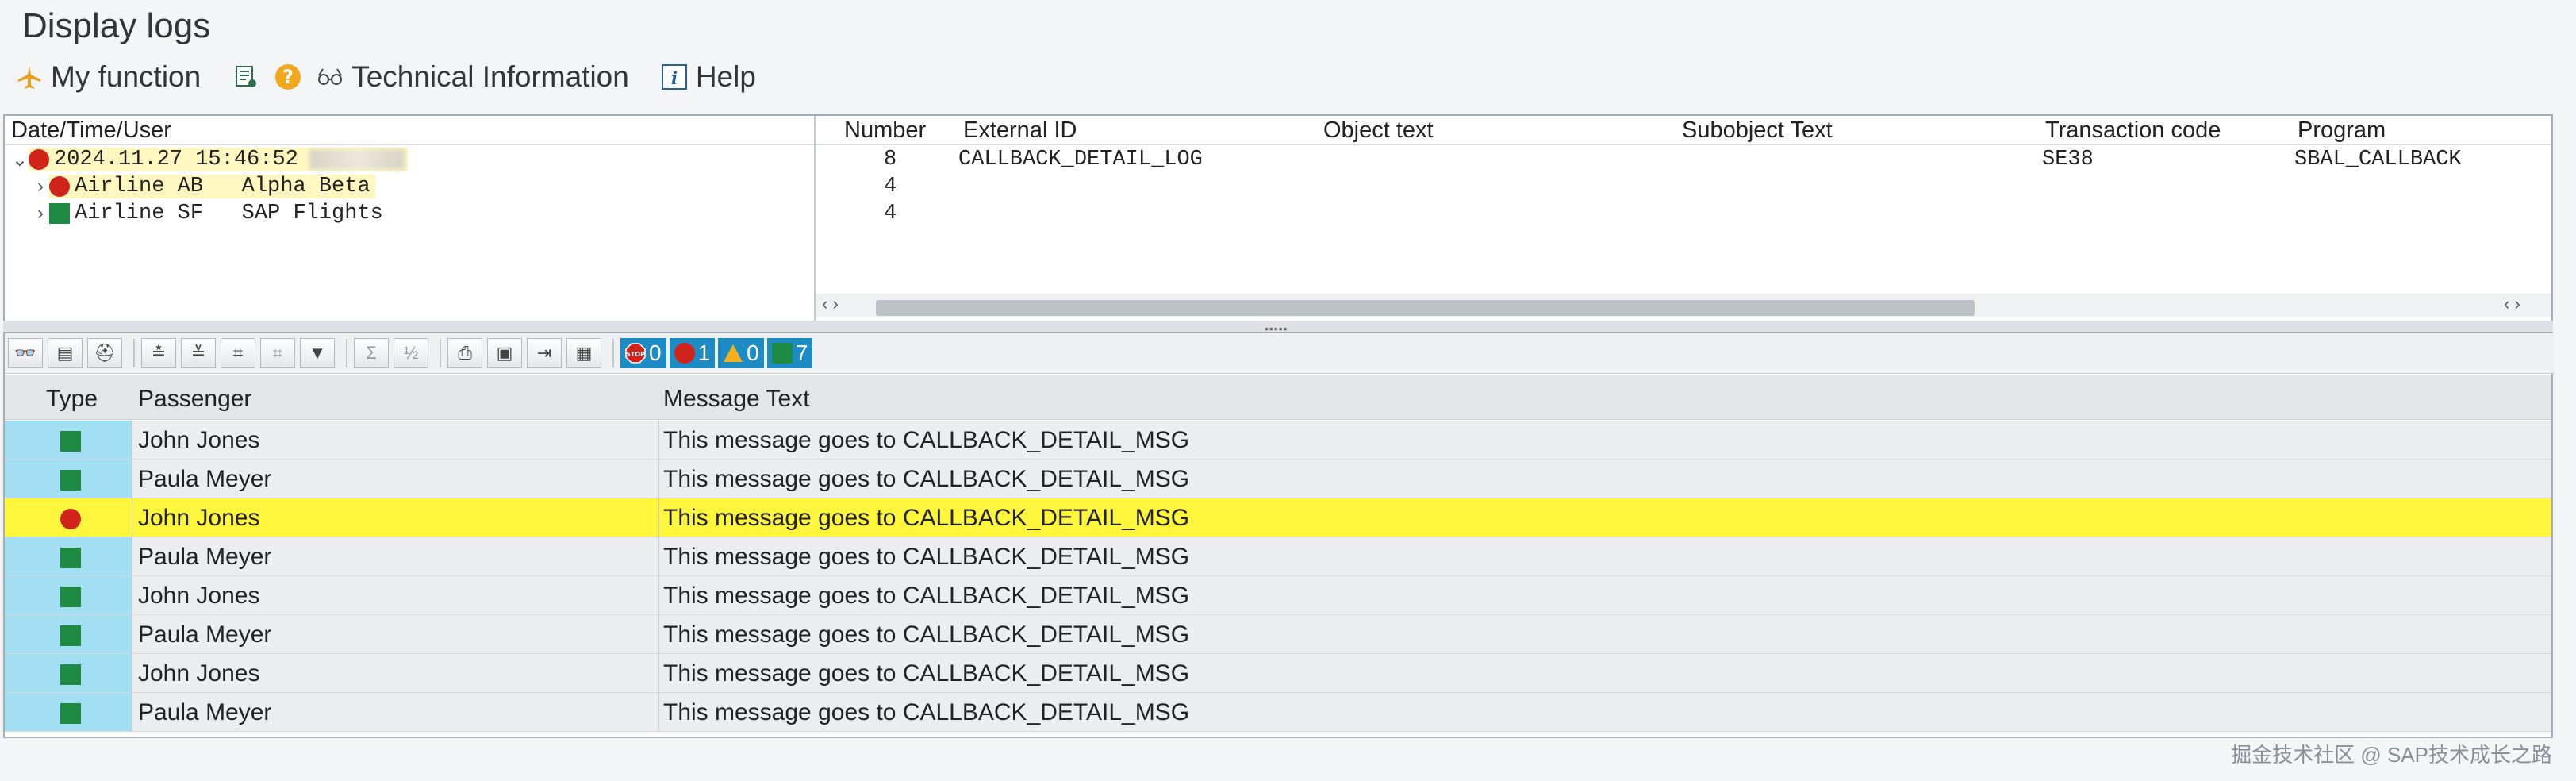 The width and height of the screenshot is (2576, 781). Describe the element at coordinates (198, 353) in the screenshot. I see `sort-descending-button: ≚` at that location.